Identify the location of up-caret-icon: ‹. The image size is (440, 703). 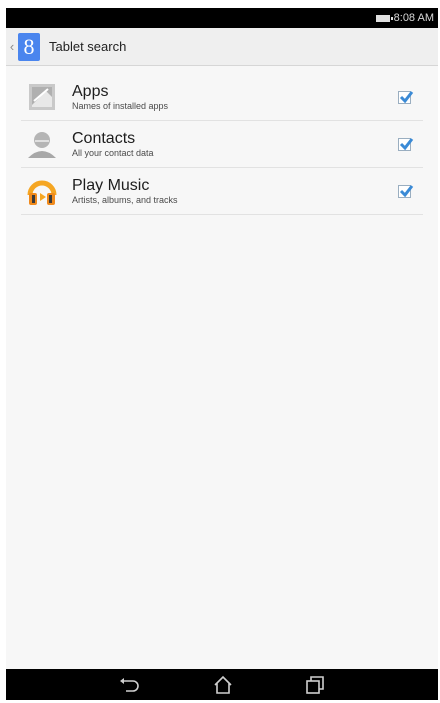
(12, 46).